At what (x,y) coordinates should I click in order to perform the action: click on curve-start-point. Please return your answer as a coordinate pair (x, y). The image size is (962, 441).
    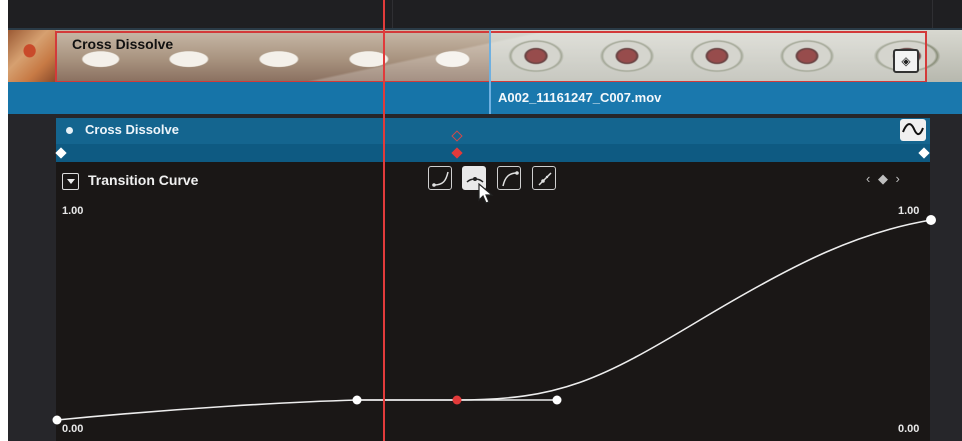
    Looking at the image, I should click on (57, 420).